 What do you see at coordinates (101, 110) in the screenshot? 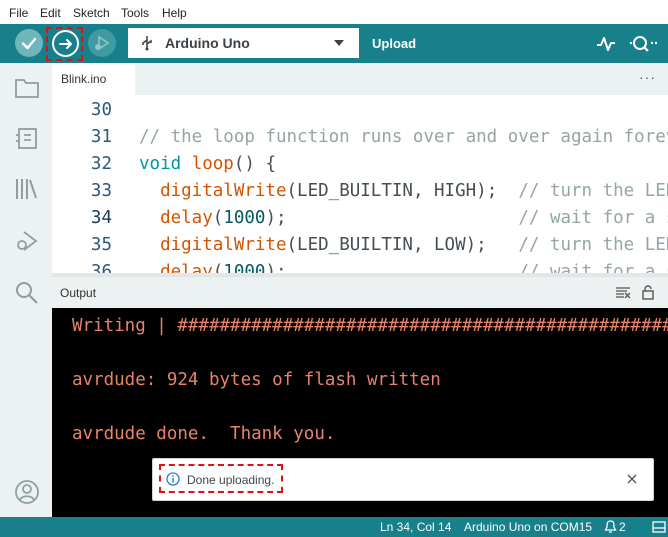
I see `line-number: 30` at bounding box center [101, 110].